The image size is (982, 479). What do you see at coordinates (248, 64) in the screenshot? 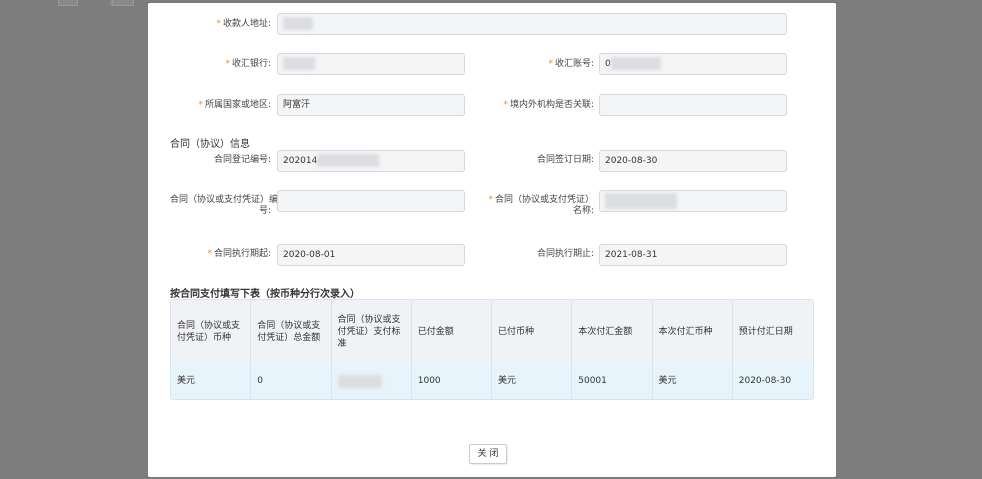
I see `bank-label: * 收汇银行:` at bounding box center [248, 64].